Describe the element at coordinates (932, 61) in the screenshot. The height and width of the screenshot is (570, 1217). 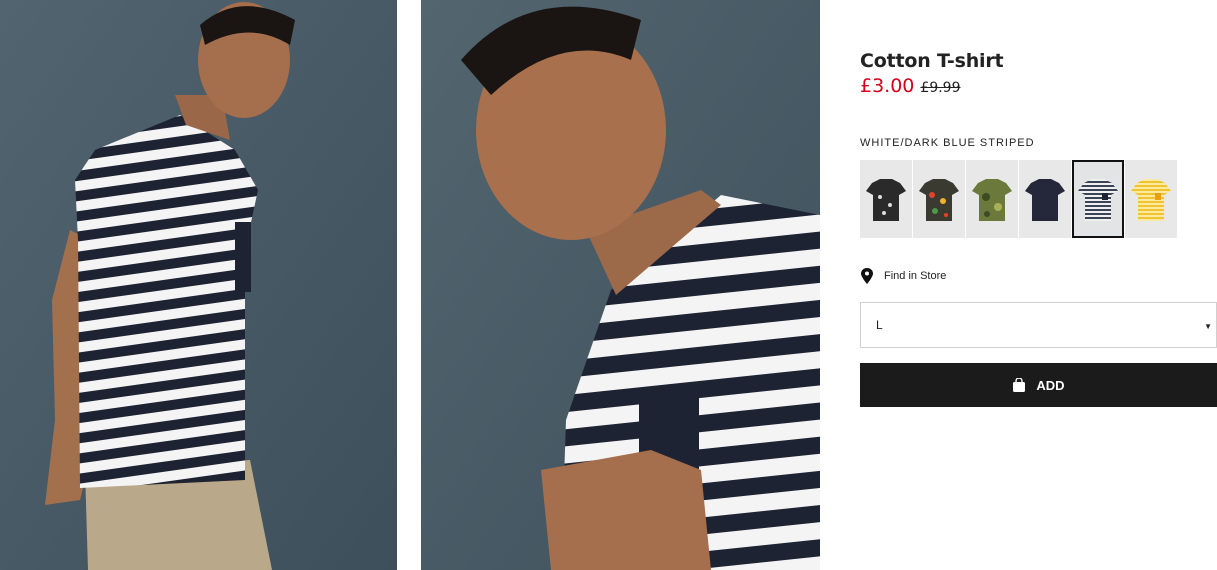
I see `product-title: Cotton T-shirt` at that location.